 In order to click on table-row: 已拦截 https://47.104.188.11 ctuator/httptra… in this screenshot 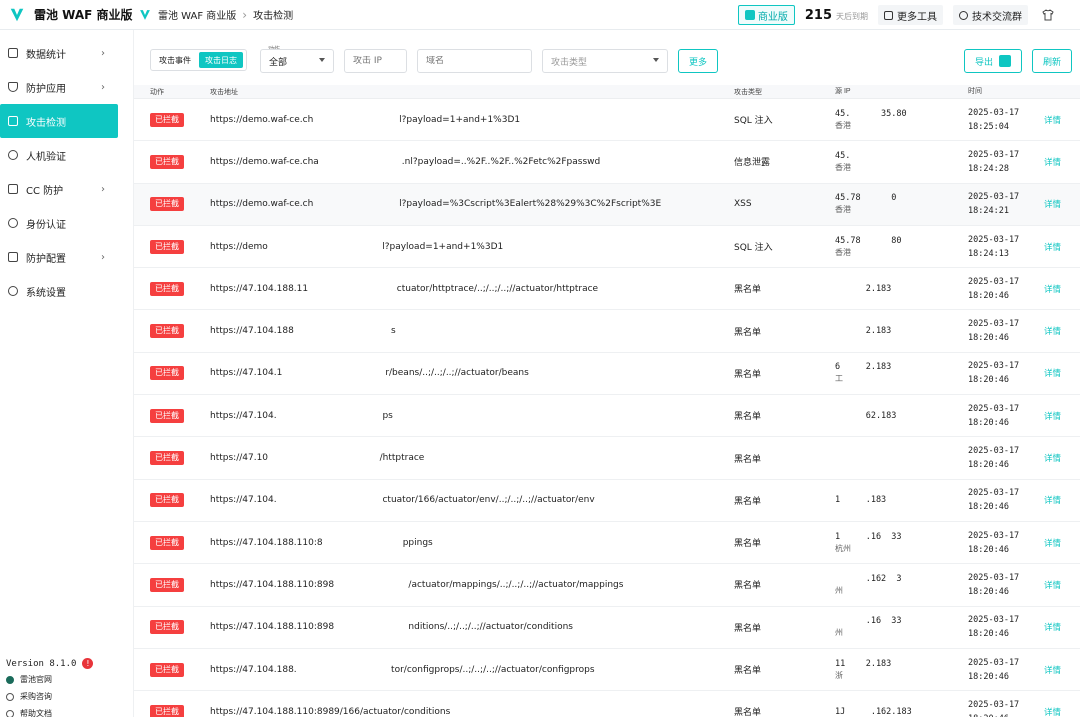, I will do `click(607, 289)`.